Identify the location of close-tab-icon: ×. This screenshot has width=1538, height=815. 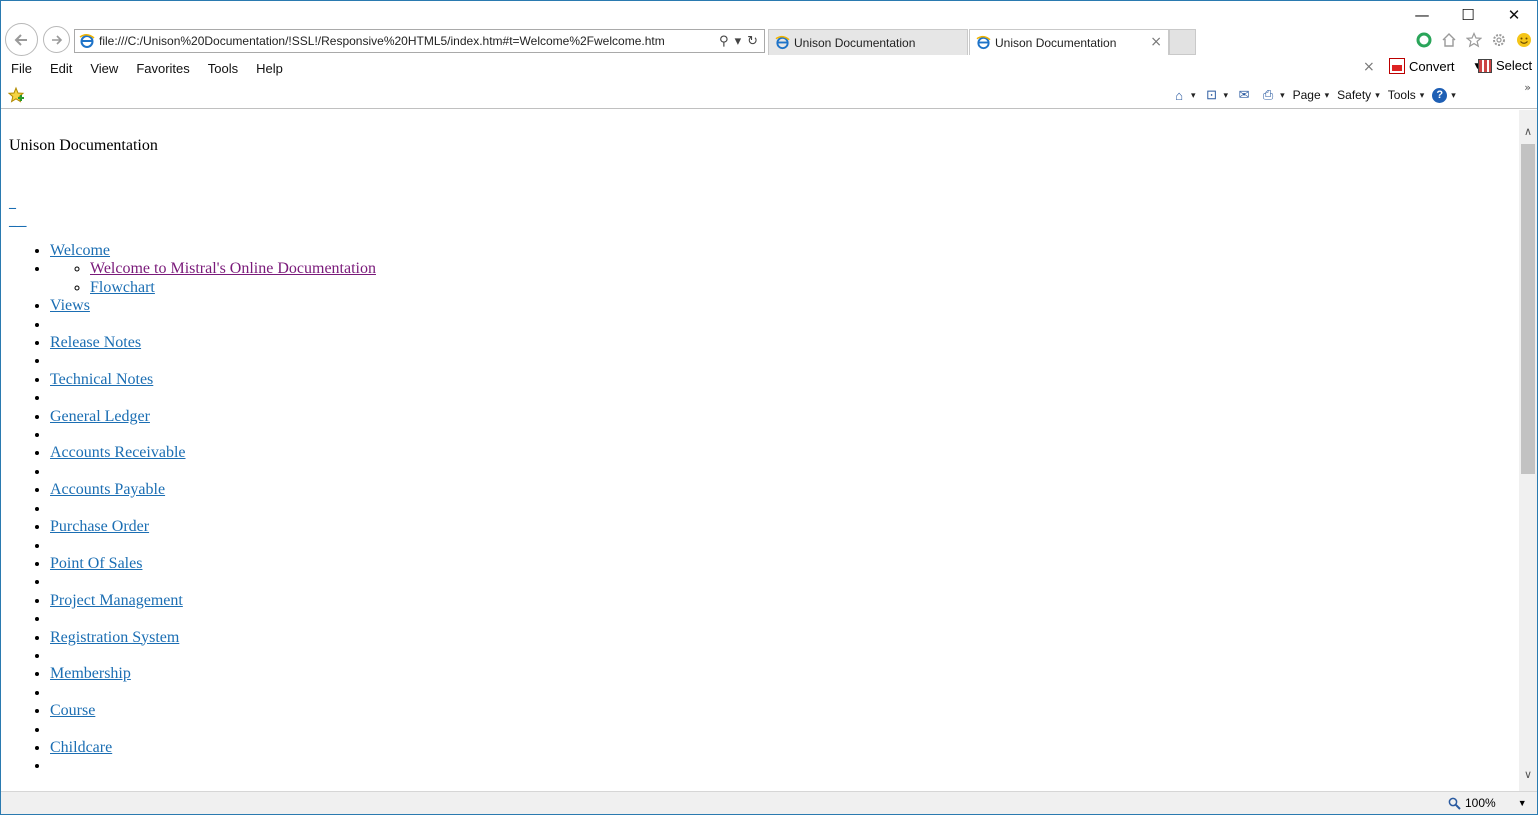
(1156, 42).